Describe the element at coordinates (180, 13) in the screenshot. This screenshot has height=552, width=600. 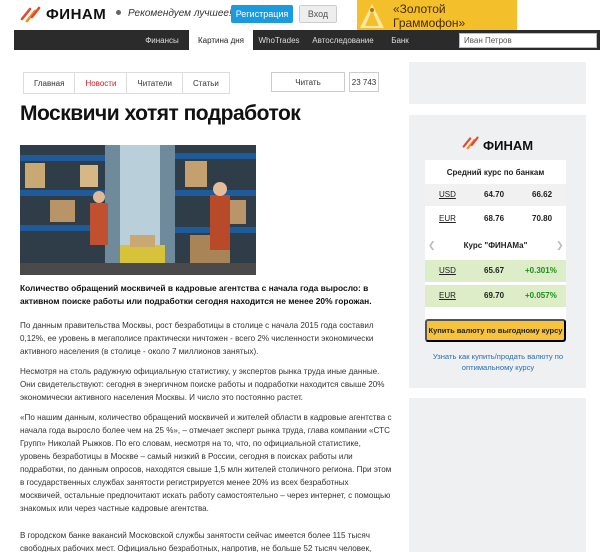
I see `tagline: Рекомендуем лучшее!` at that location.